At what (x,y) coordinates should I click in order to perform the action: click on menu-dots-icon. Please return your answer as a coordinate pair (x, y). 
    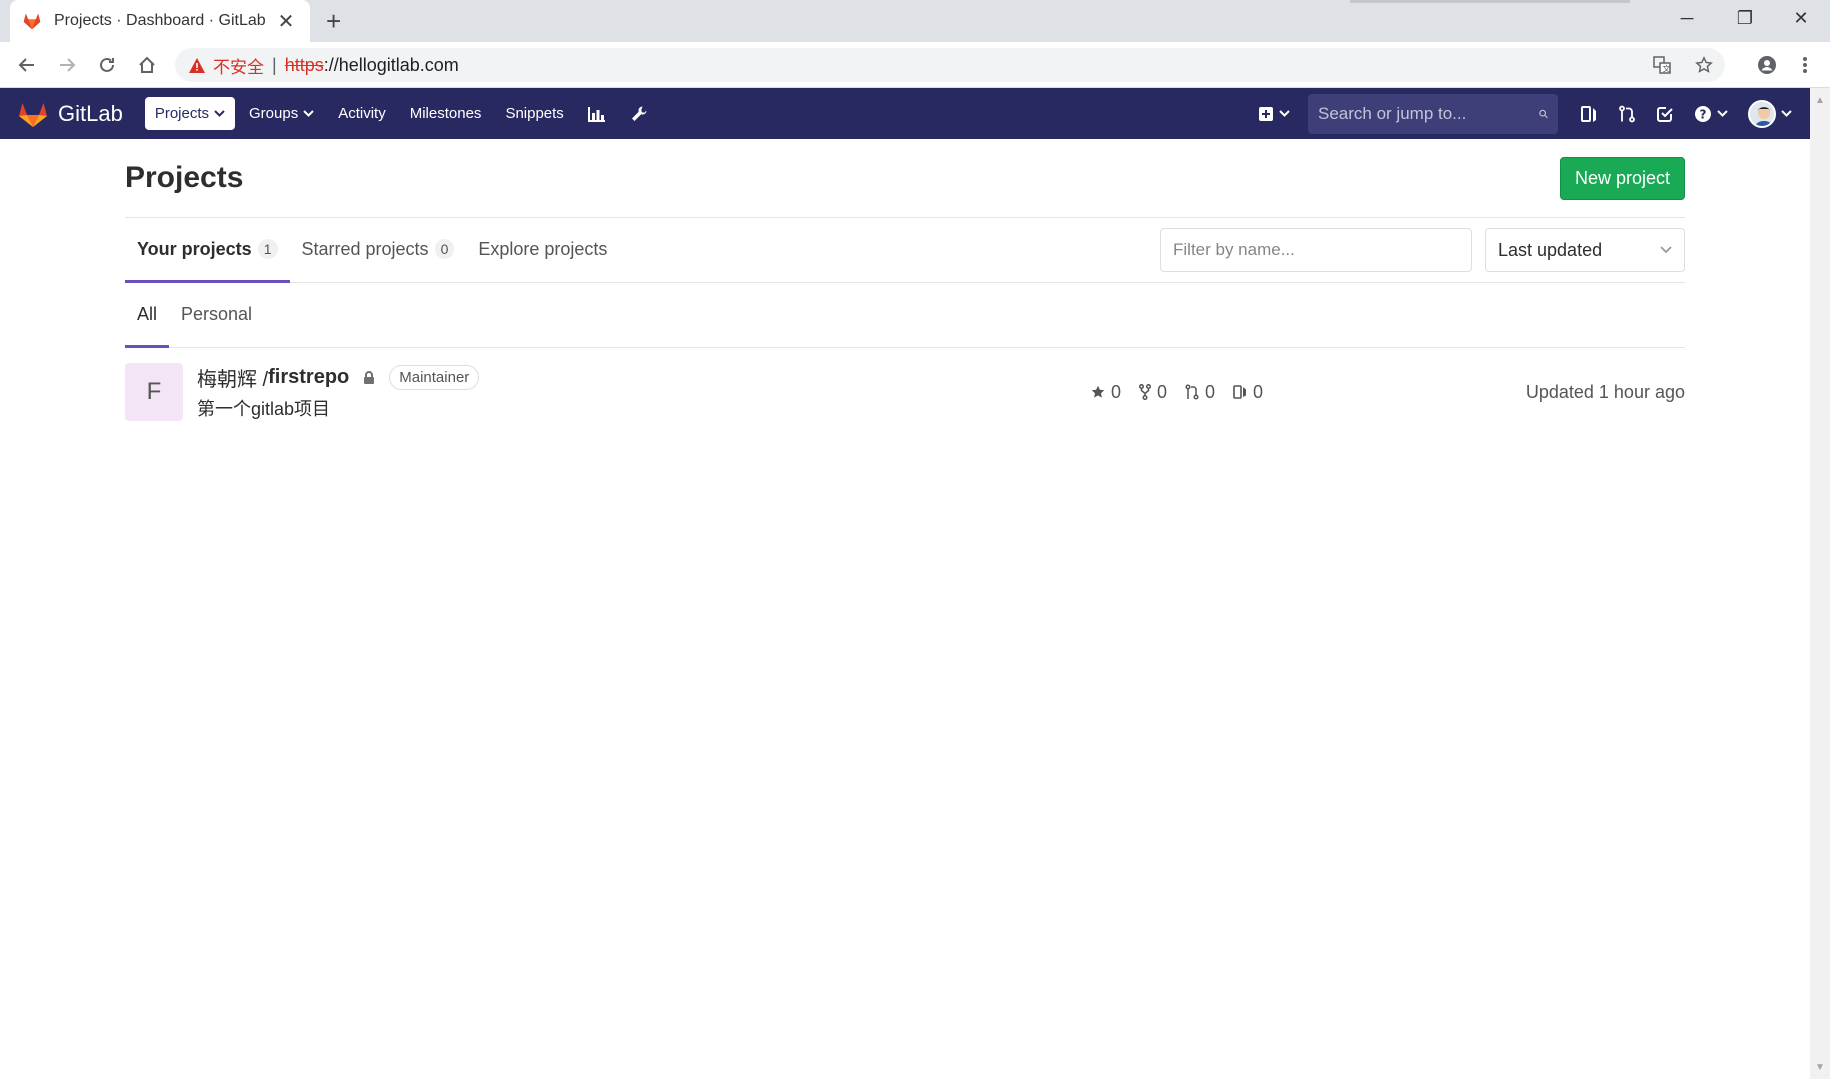
    Looking at the image, I should click on (1805, 65).